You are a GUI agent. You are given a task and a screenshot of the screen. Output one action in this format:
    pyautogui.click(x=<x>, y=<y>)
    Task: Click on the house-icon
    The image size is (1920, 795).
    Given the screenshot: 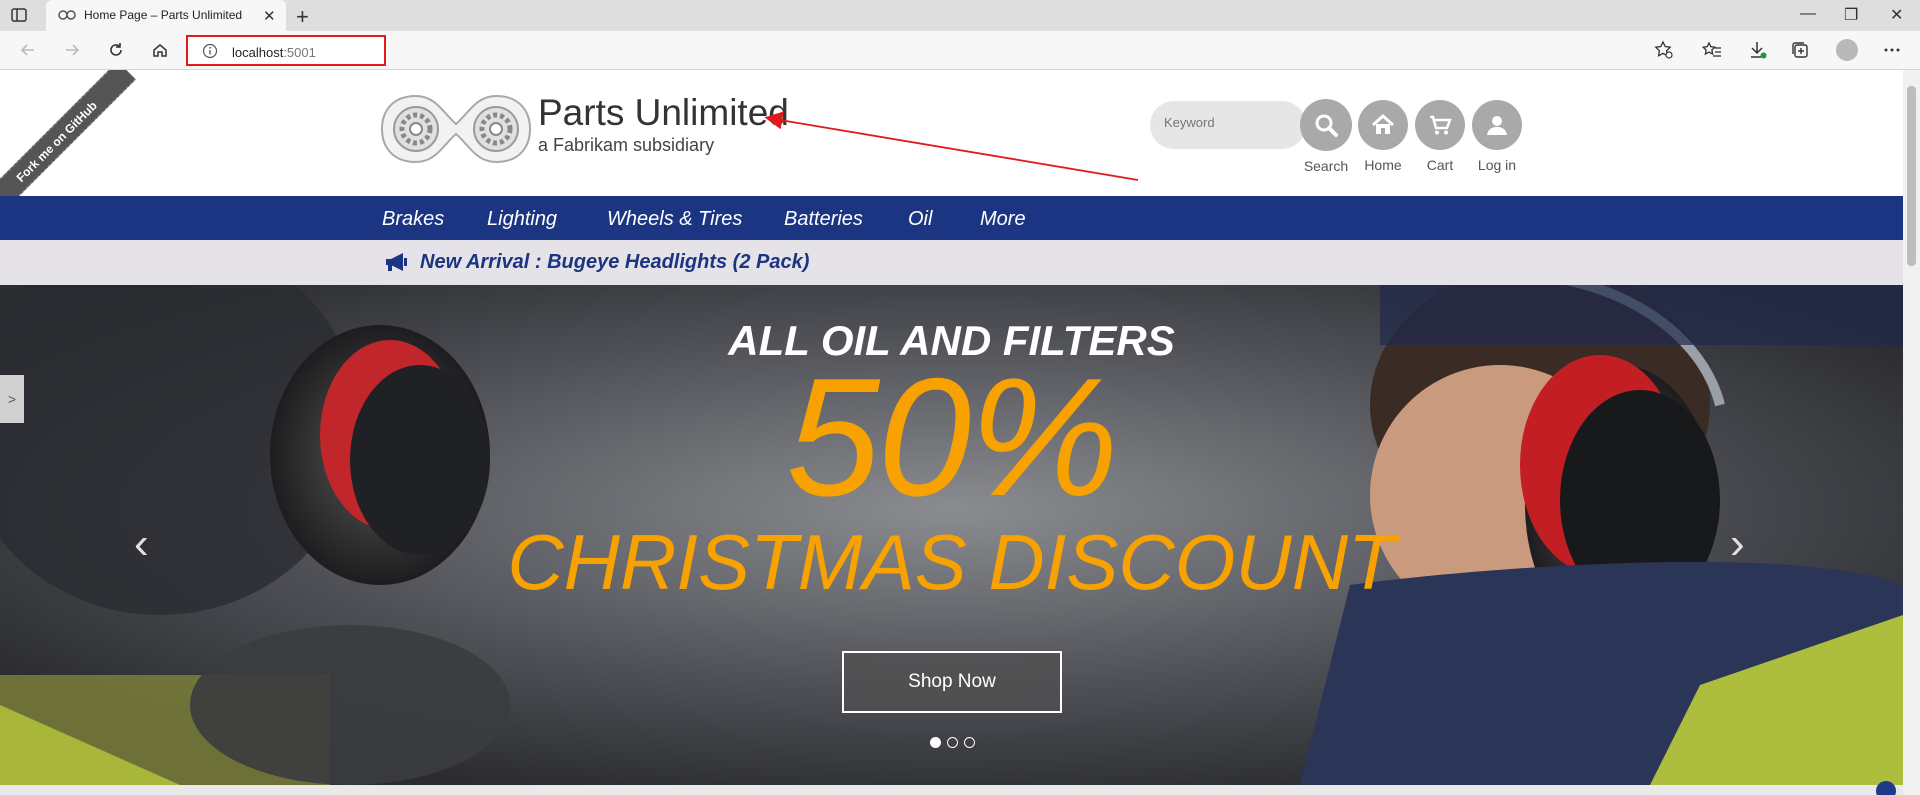 What is the action you would take?
    pyautogui.click(x=1383, y=123)
    